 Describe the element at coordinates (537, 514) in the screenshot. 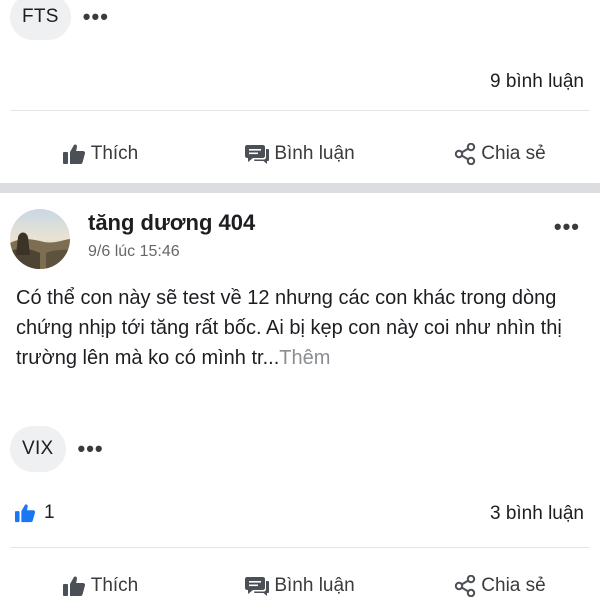

I see `post-comment-count: 3 bình luận` at that location.